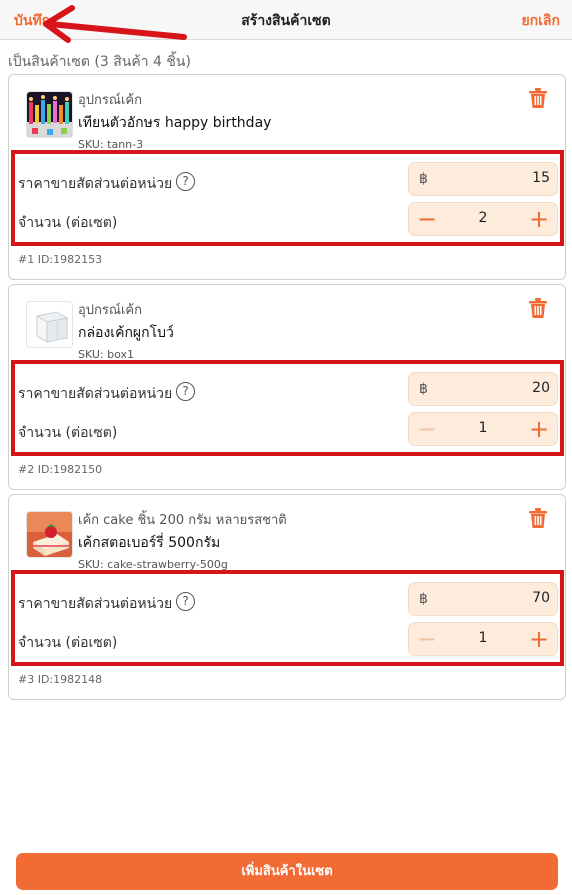 This screenshot has width=572, height=895. I want to click on strawberry-cake-image, so click(49, 534).